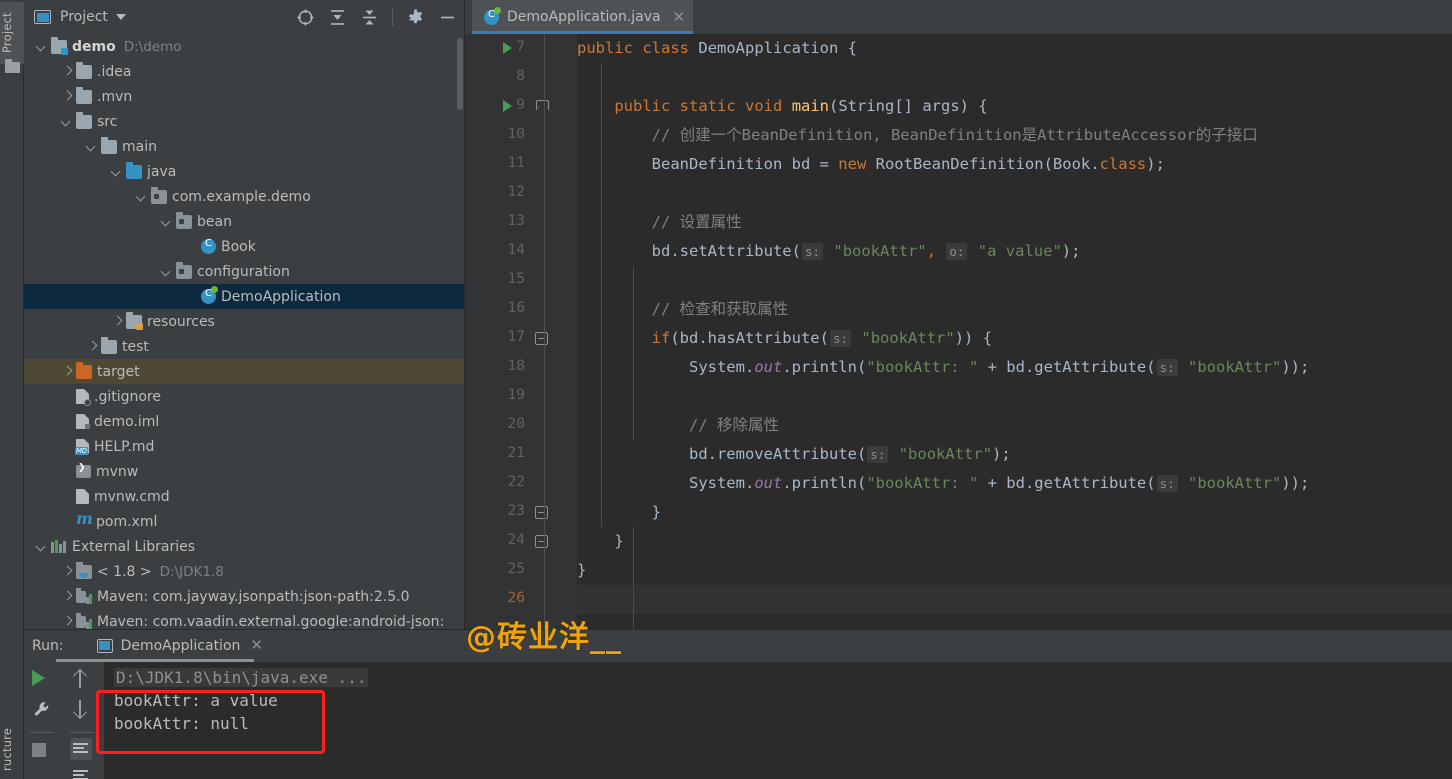  What do you see at coordinates (581, 570) in the screenshot?
I see `code-line-25: }` at bounding box center [581, 570].